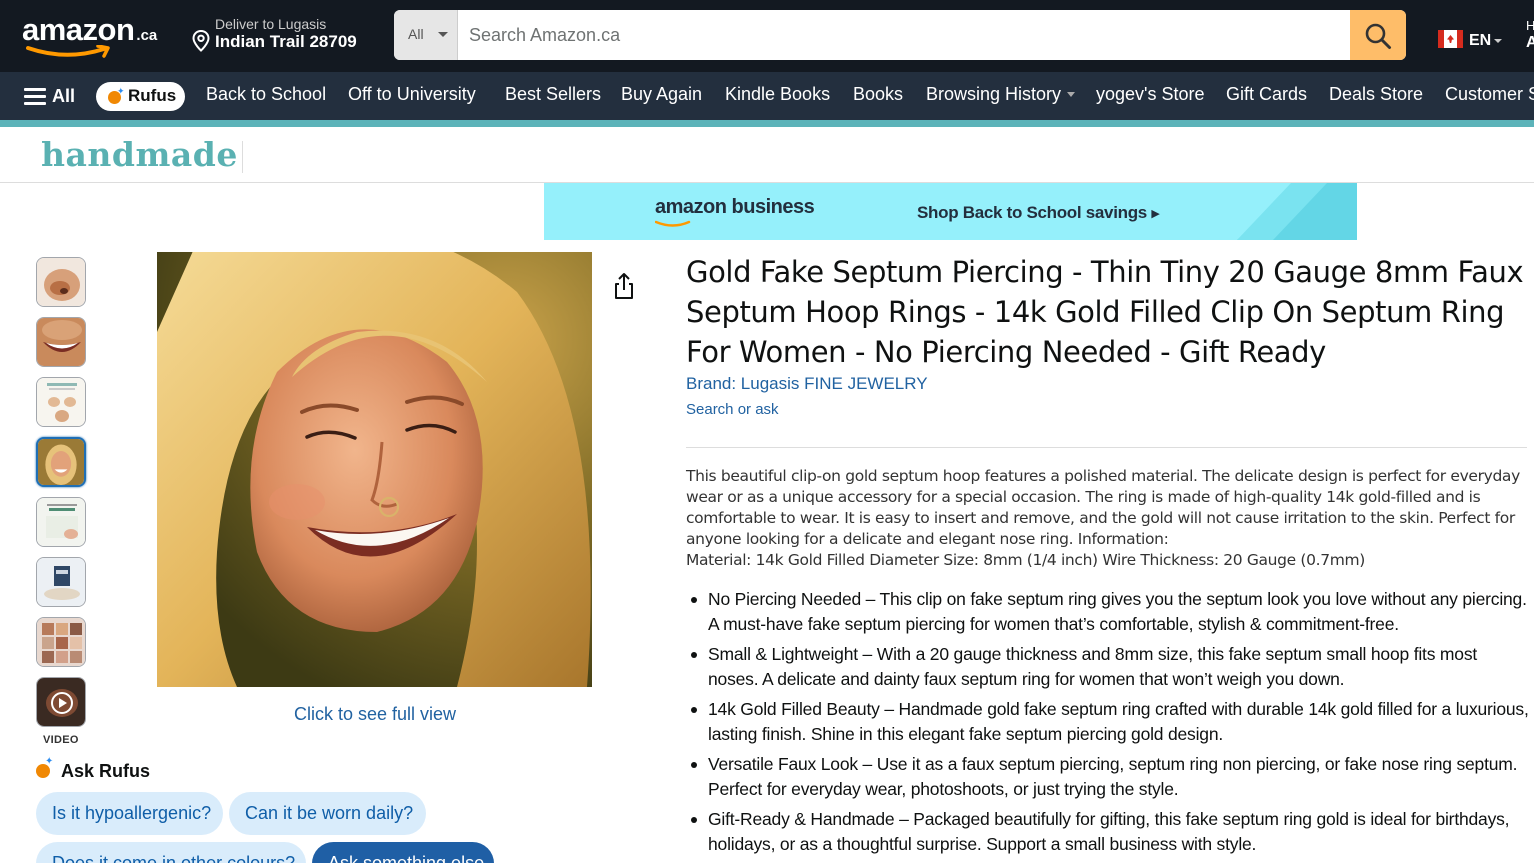 Image resolution: width=1534 pixels, height=863 pixels. I want to click on share-icon, so click(624, 286).